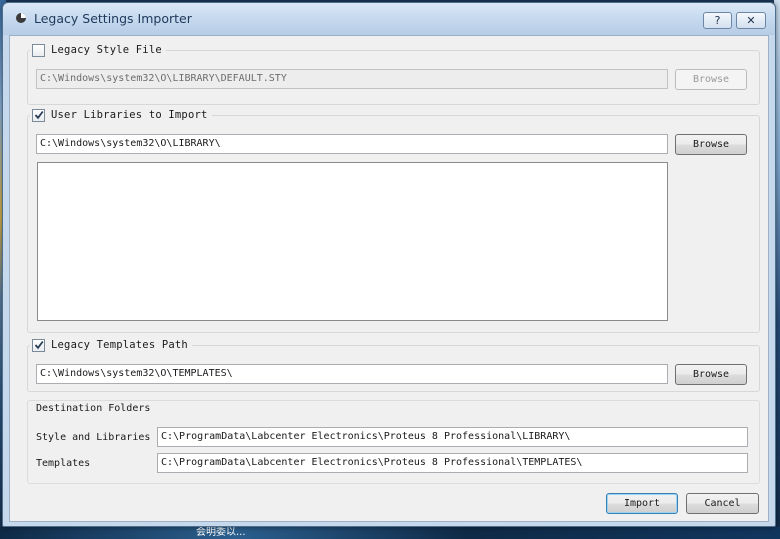  I want to click on window-title: Legacy Settings Importer, so click(113, 18).